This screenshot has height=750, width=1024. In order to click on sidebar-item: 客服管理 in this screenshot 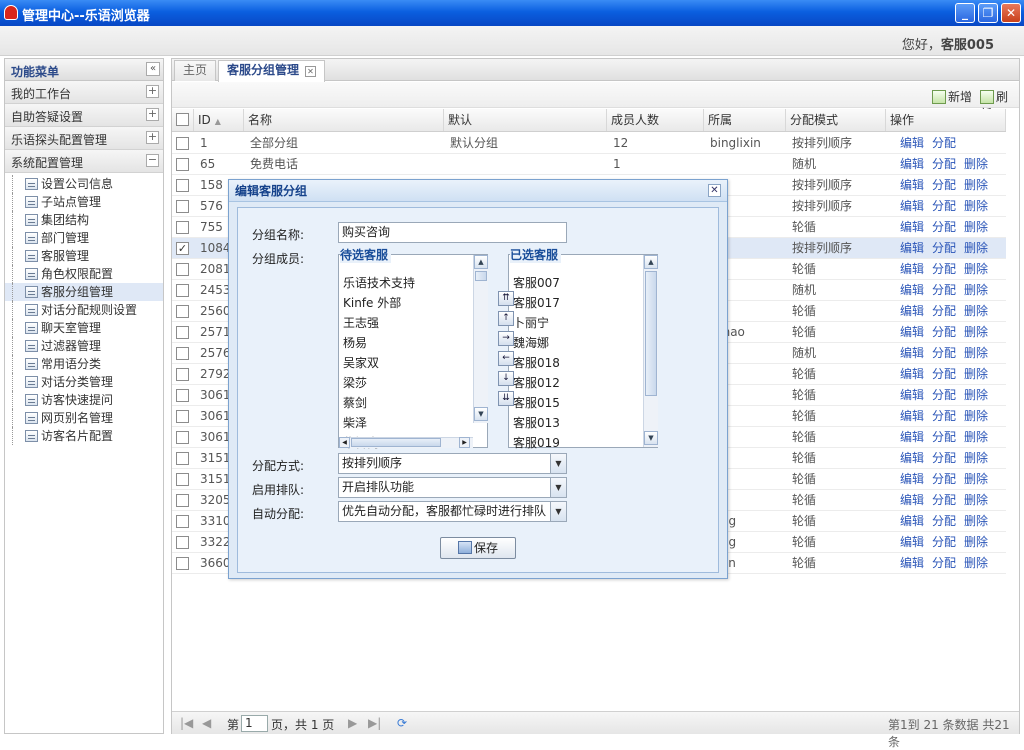, I will do `click(84, 256)`.